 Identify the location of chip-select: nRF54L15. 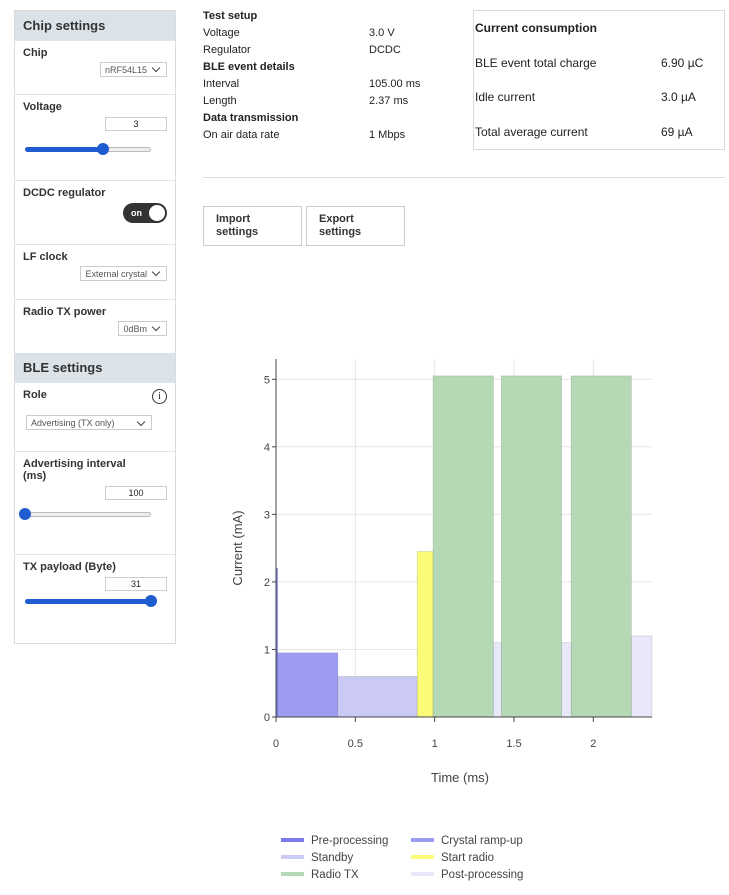
(133, 69).